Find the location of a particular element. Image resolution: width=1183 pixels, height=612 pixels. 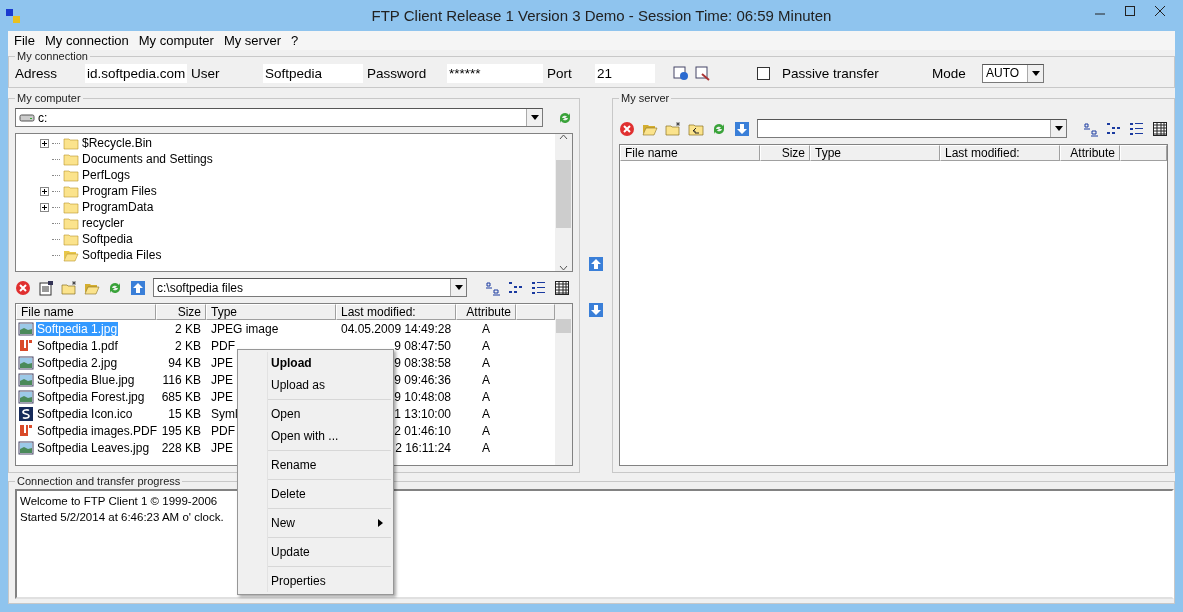

tree-item: Softpedia Files is located at coordinates (122, 255).